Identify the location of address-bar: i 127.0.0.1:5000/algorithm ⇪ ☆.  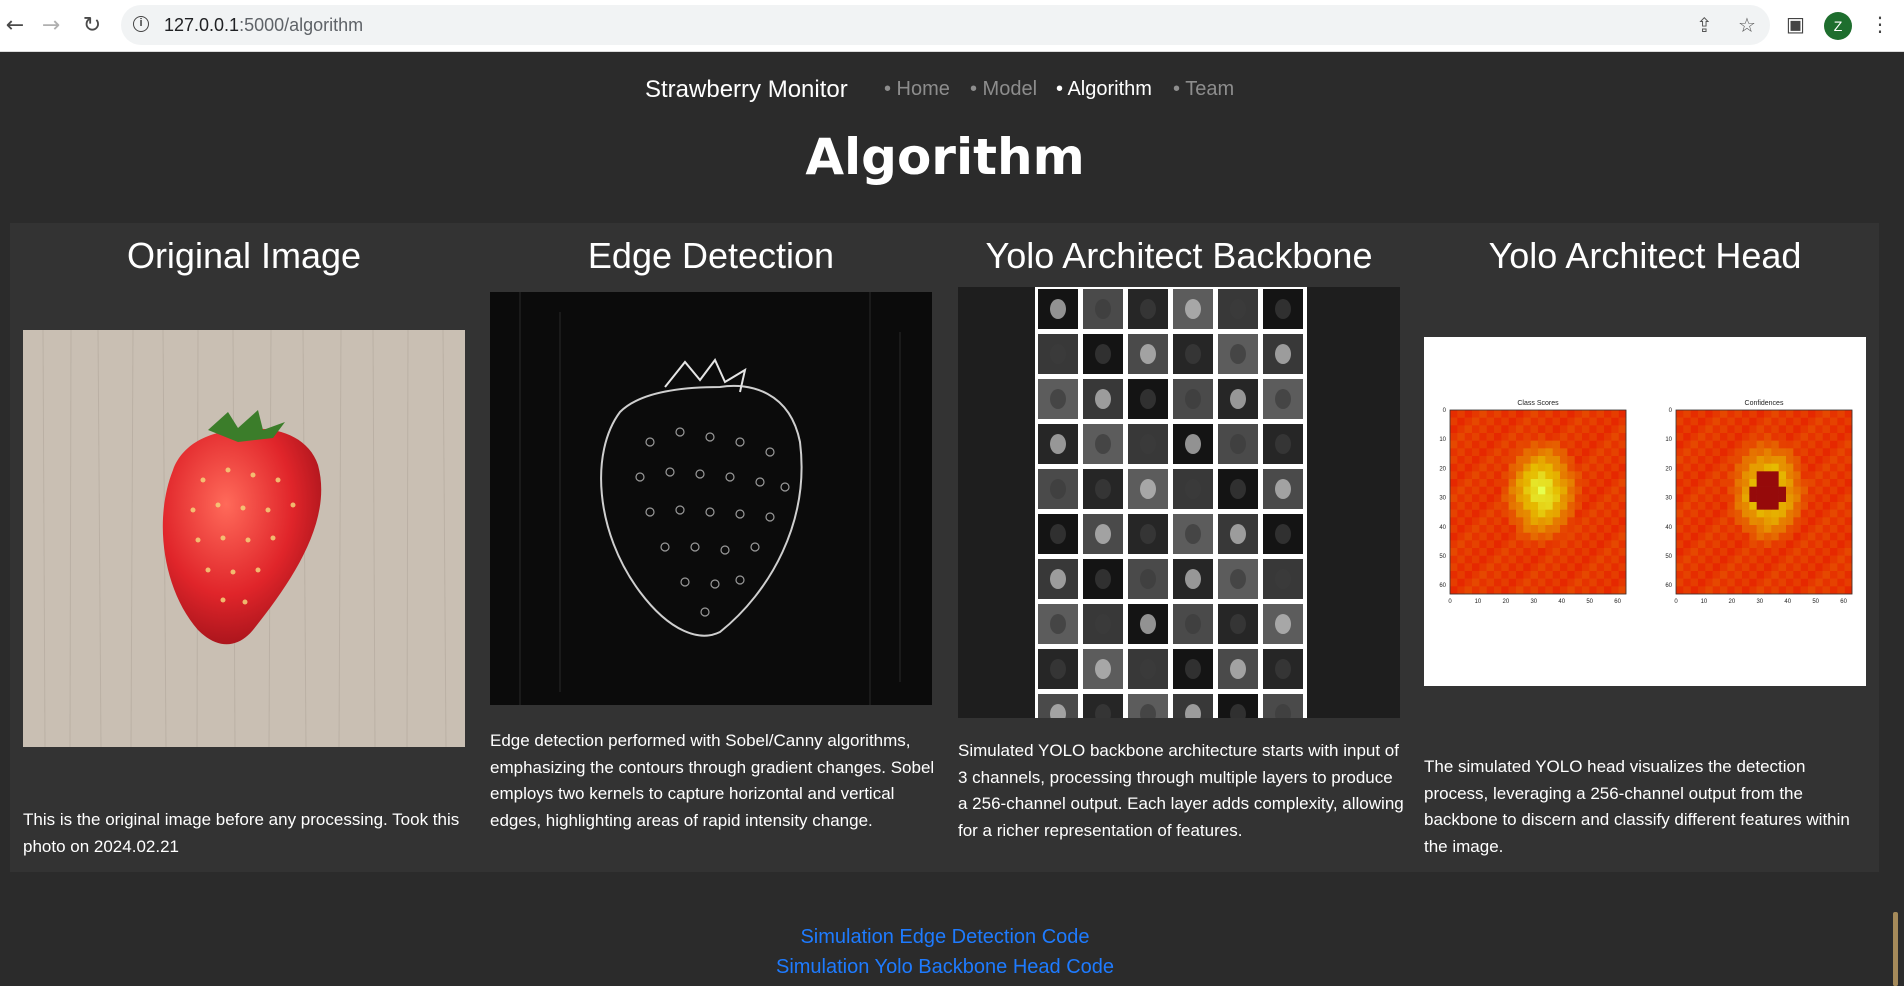
(945, 25).